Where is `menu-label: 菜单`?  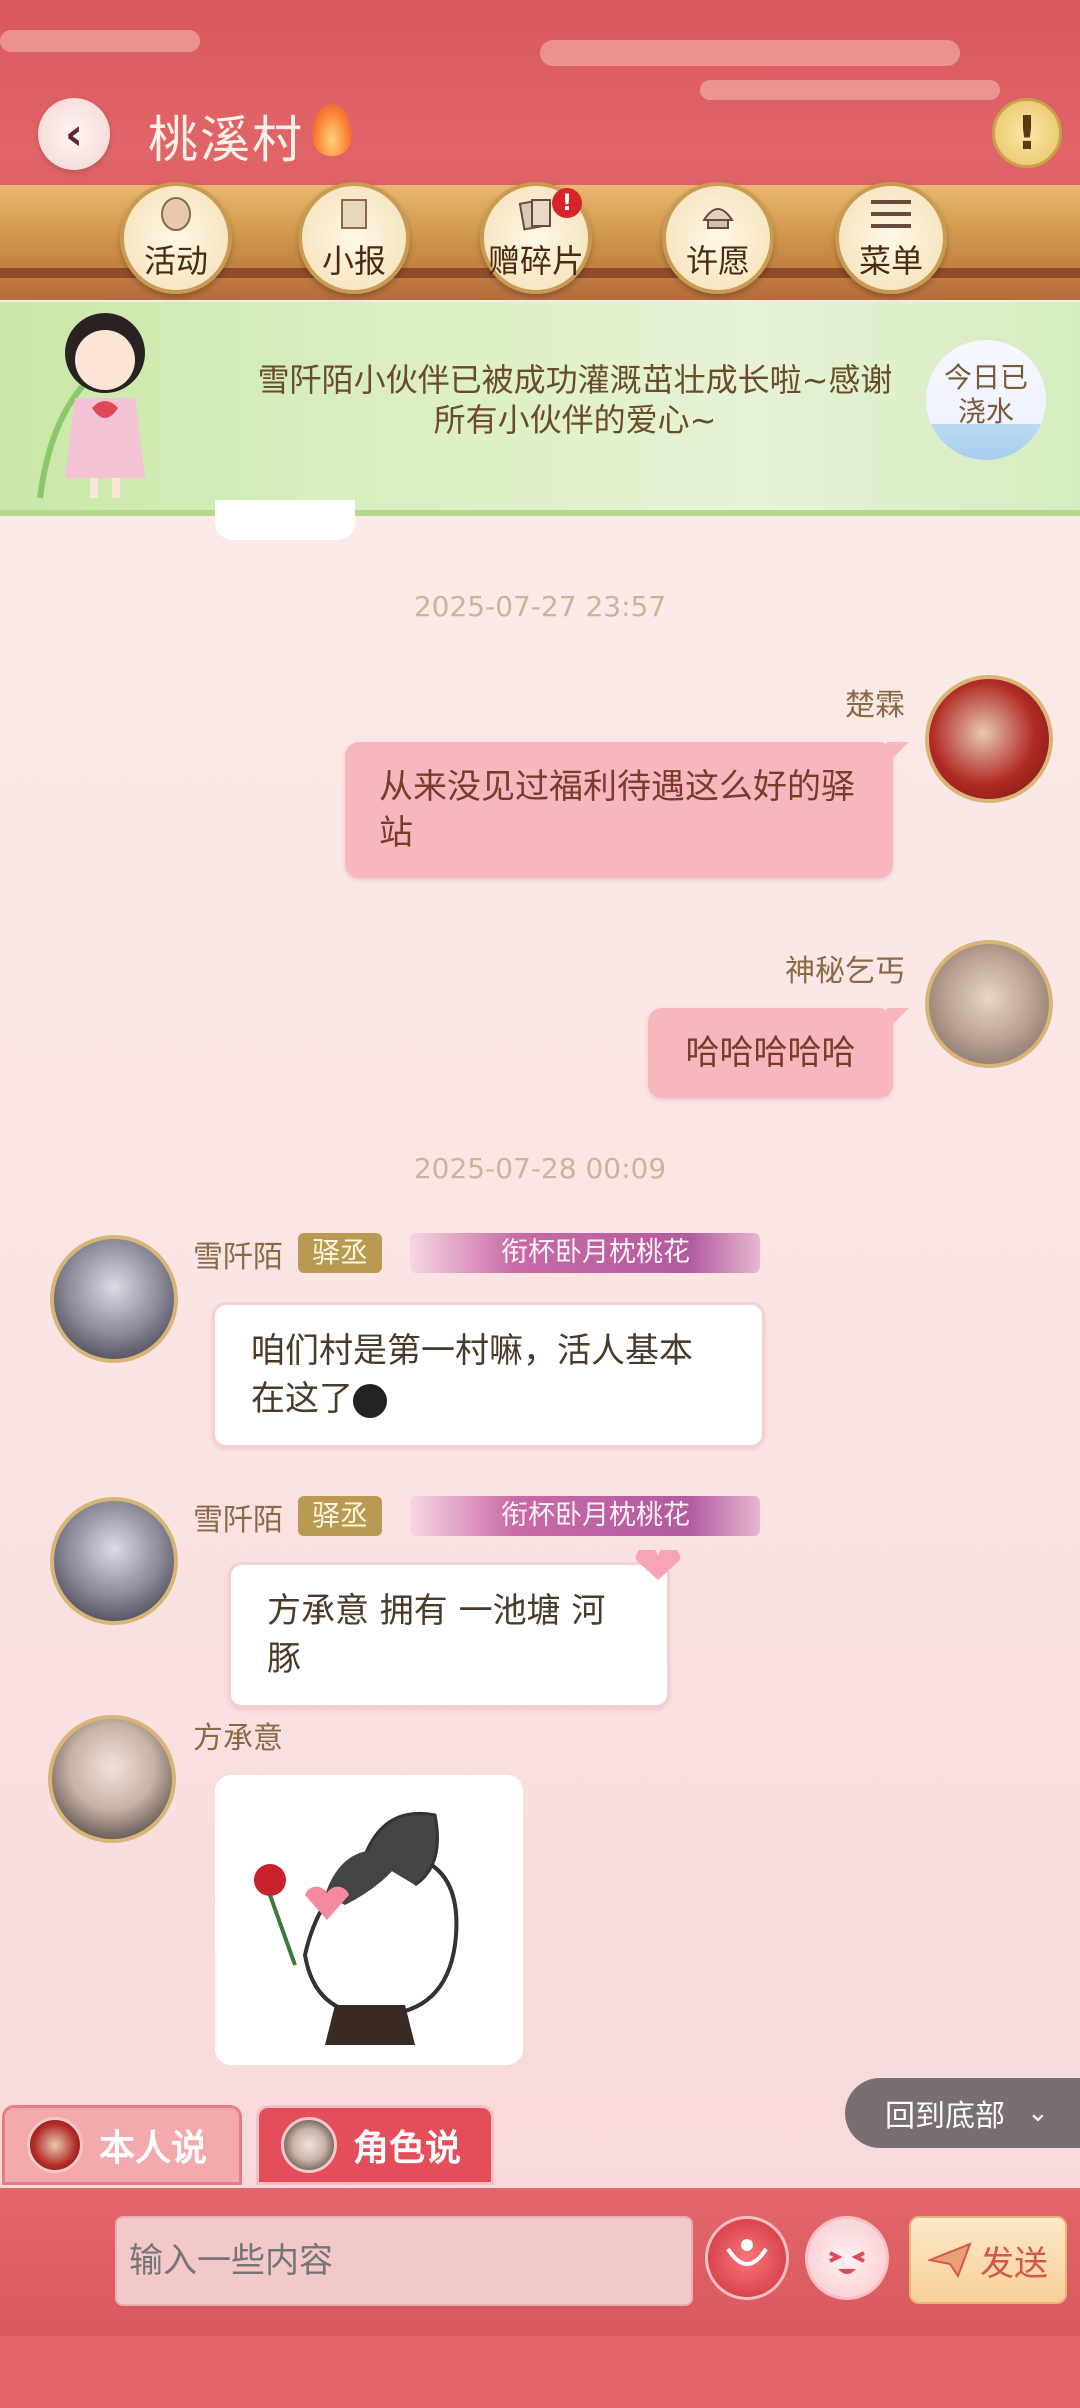
menu-label: 菜单 is located at coordinates (890, 261).